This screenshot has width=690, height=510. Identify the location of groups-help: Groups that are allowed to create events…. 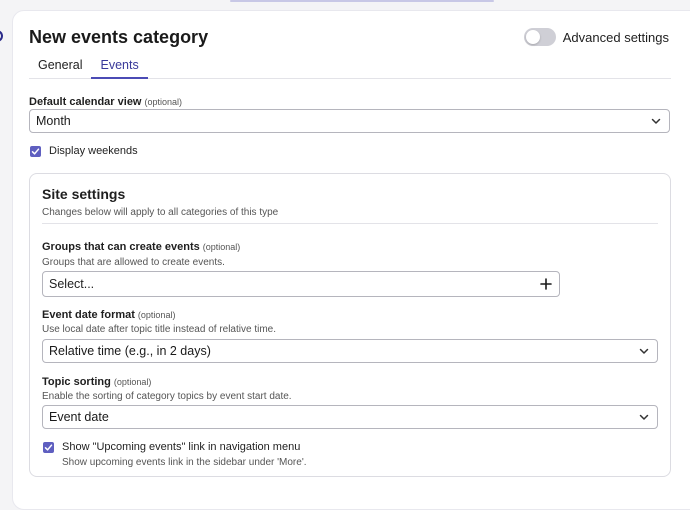
(133, 262).